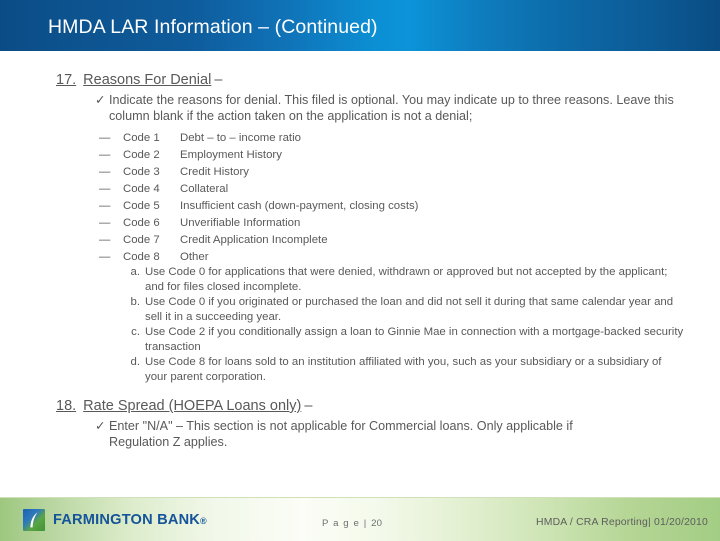  I want to click on code-label: Code 1, so click(141, 138).